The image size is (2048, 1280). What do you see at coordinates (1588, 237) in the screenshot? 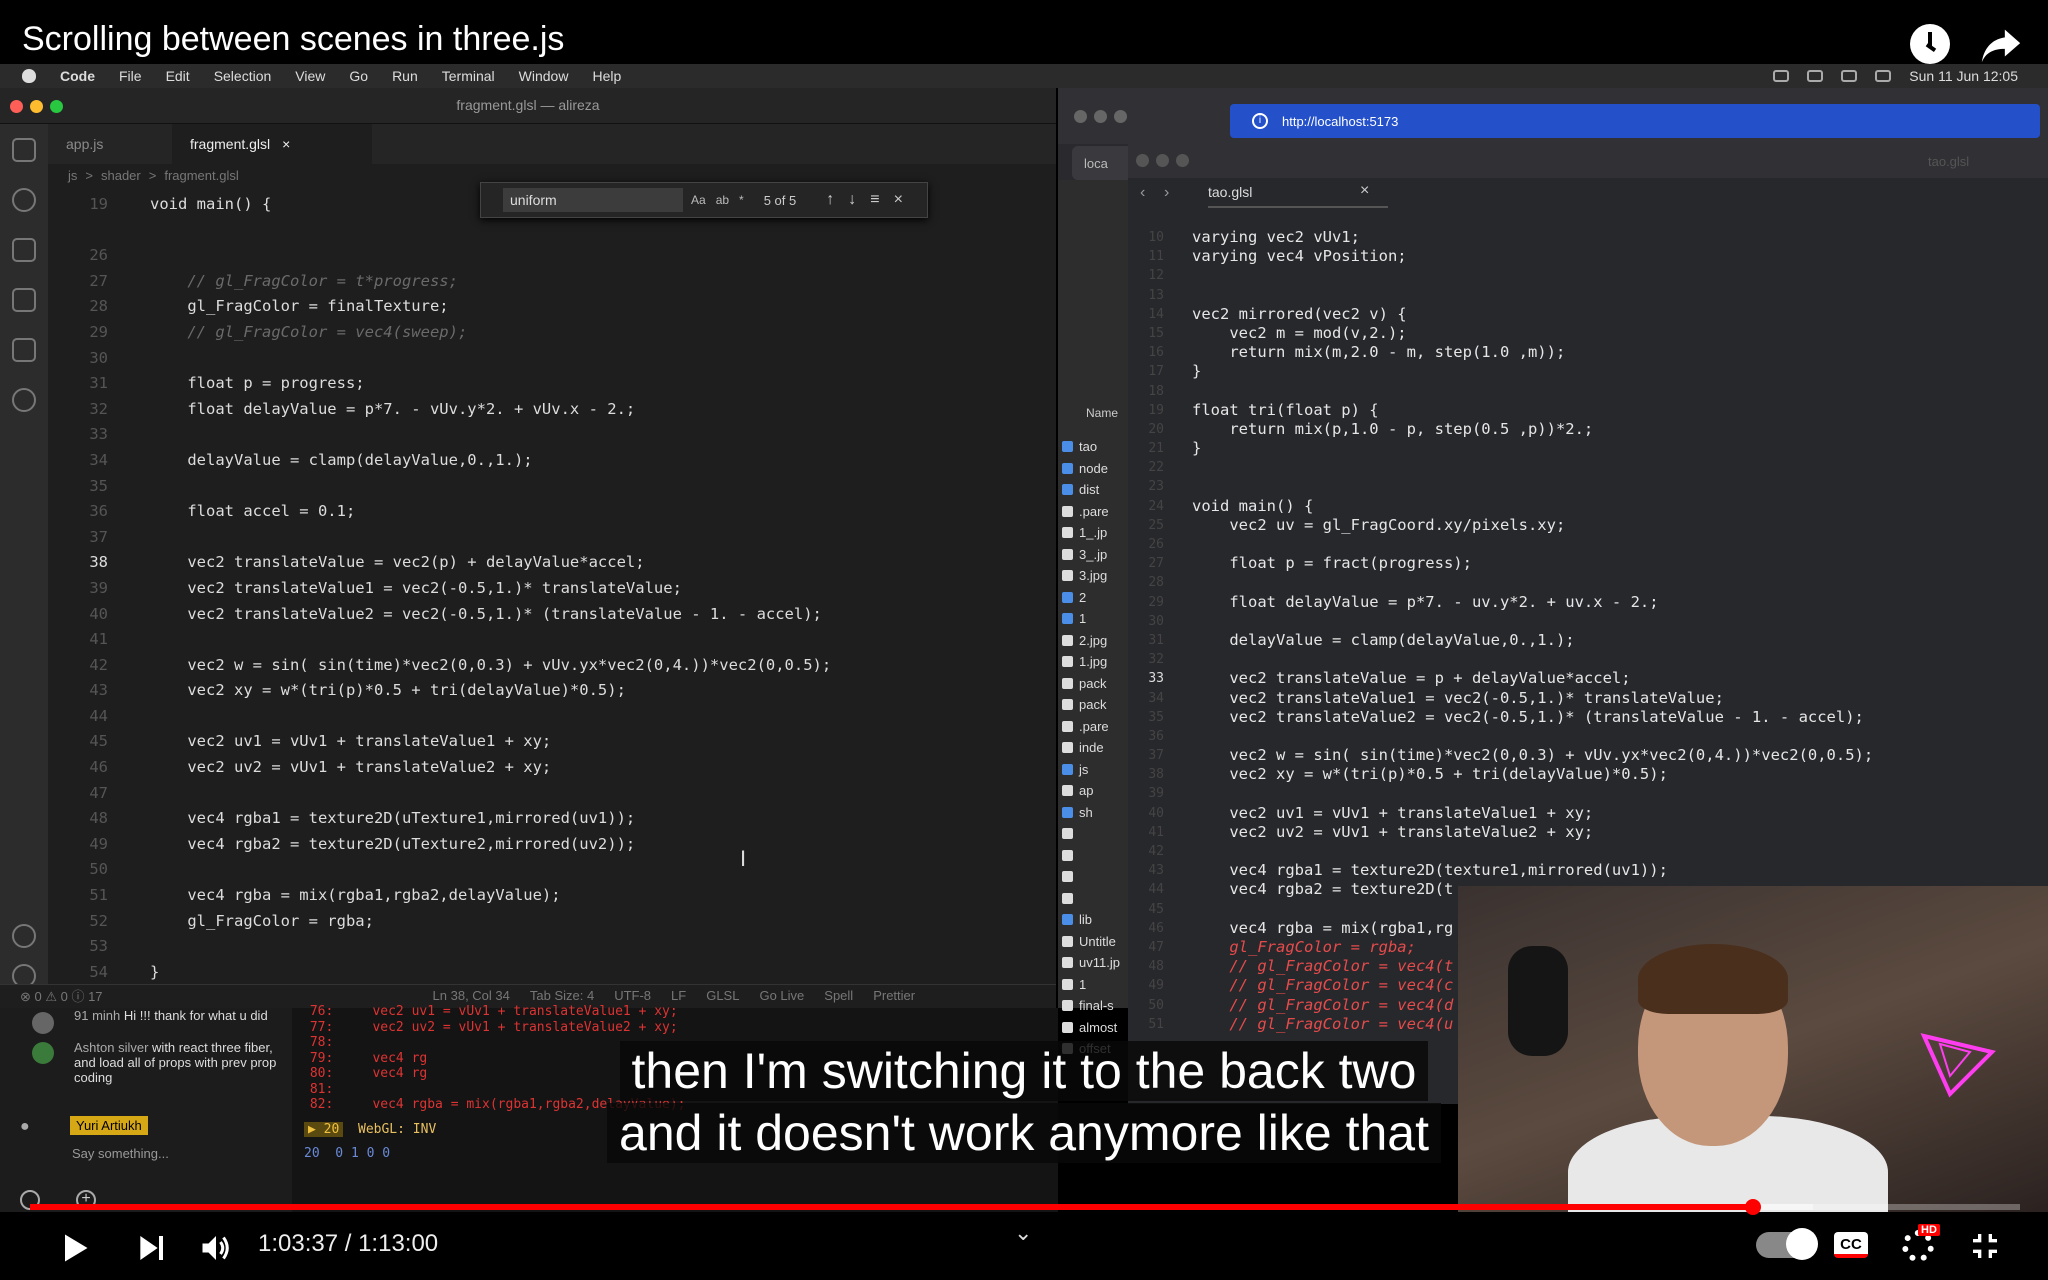
I see `code-line: 10 varying vec2 vUv1;` at bounding box center [1588, 237].